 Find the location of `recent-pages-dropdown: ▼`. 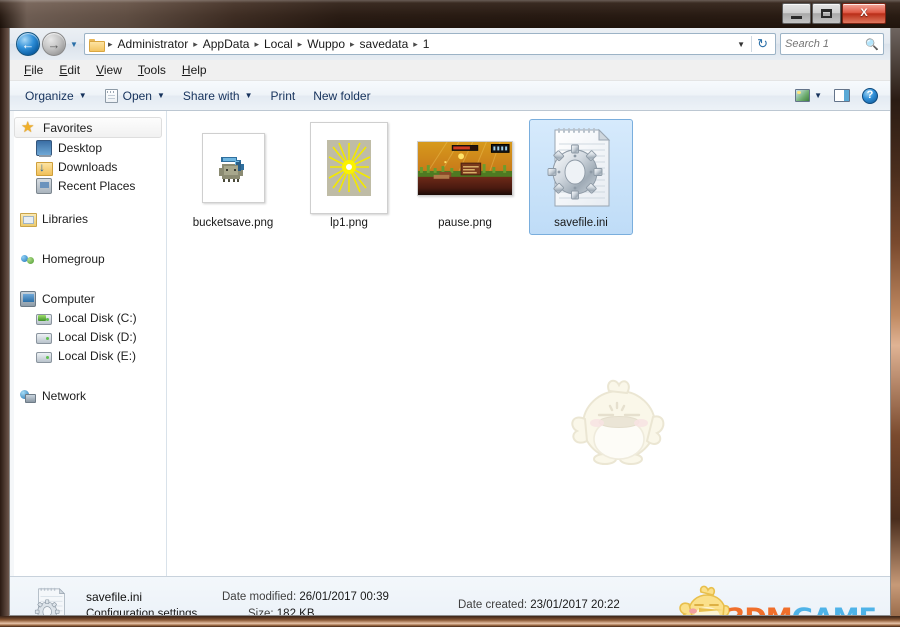

recent-pages-dropdown: ▼ is located at coordinates (74, 44).